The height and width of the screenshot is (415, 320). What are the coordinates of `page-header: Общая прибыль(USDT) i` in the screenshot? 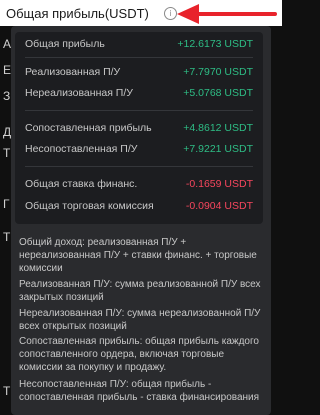 It's located at (141, 13).